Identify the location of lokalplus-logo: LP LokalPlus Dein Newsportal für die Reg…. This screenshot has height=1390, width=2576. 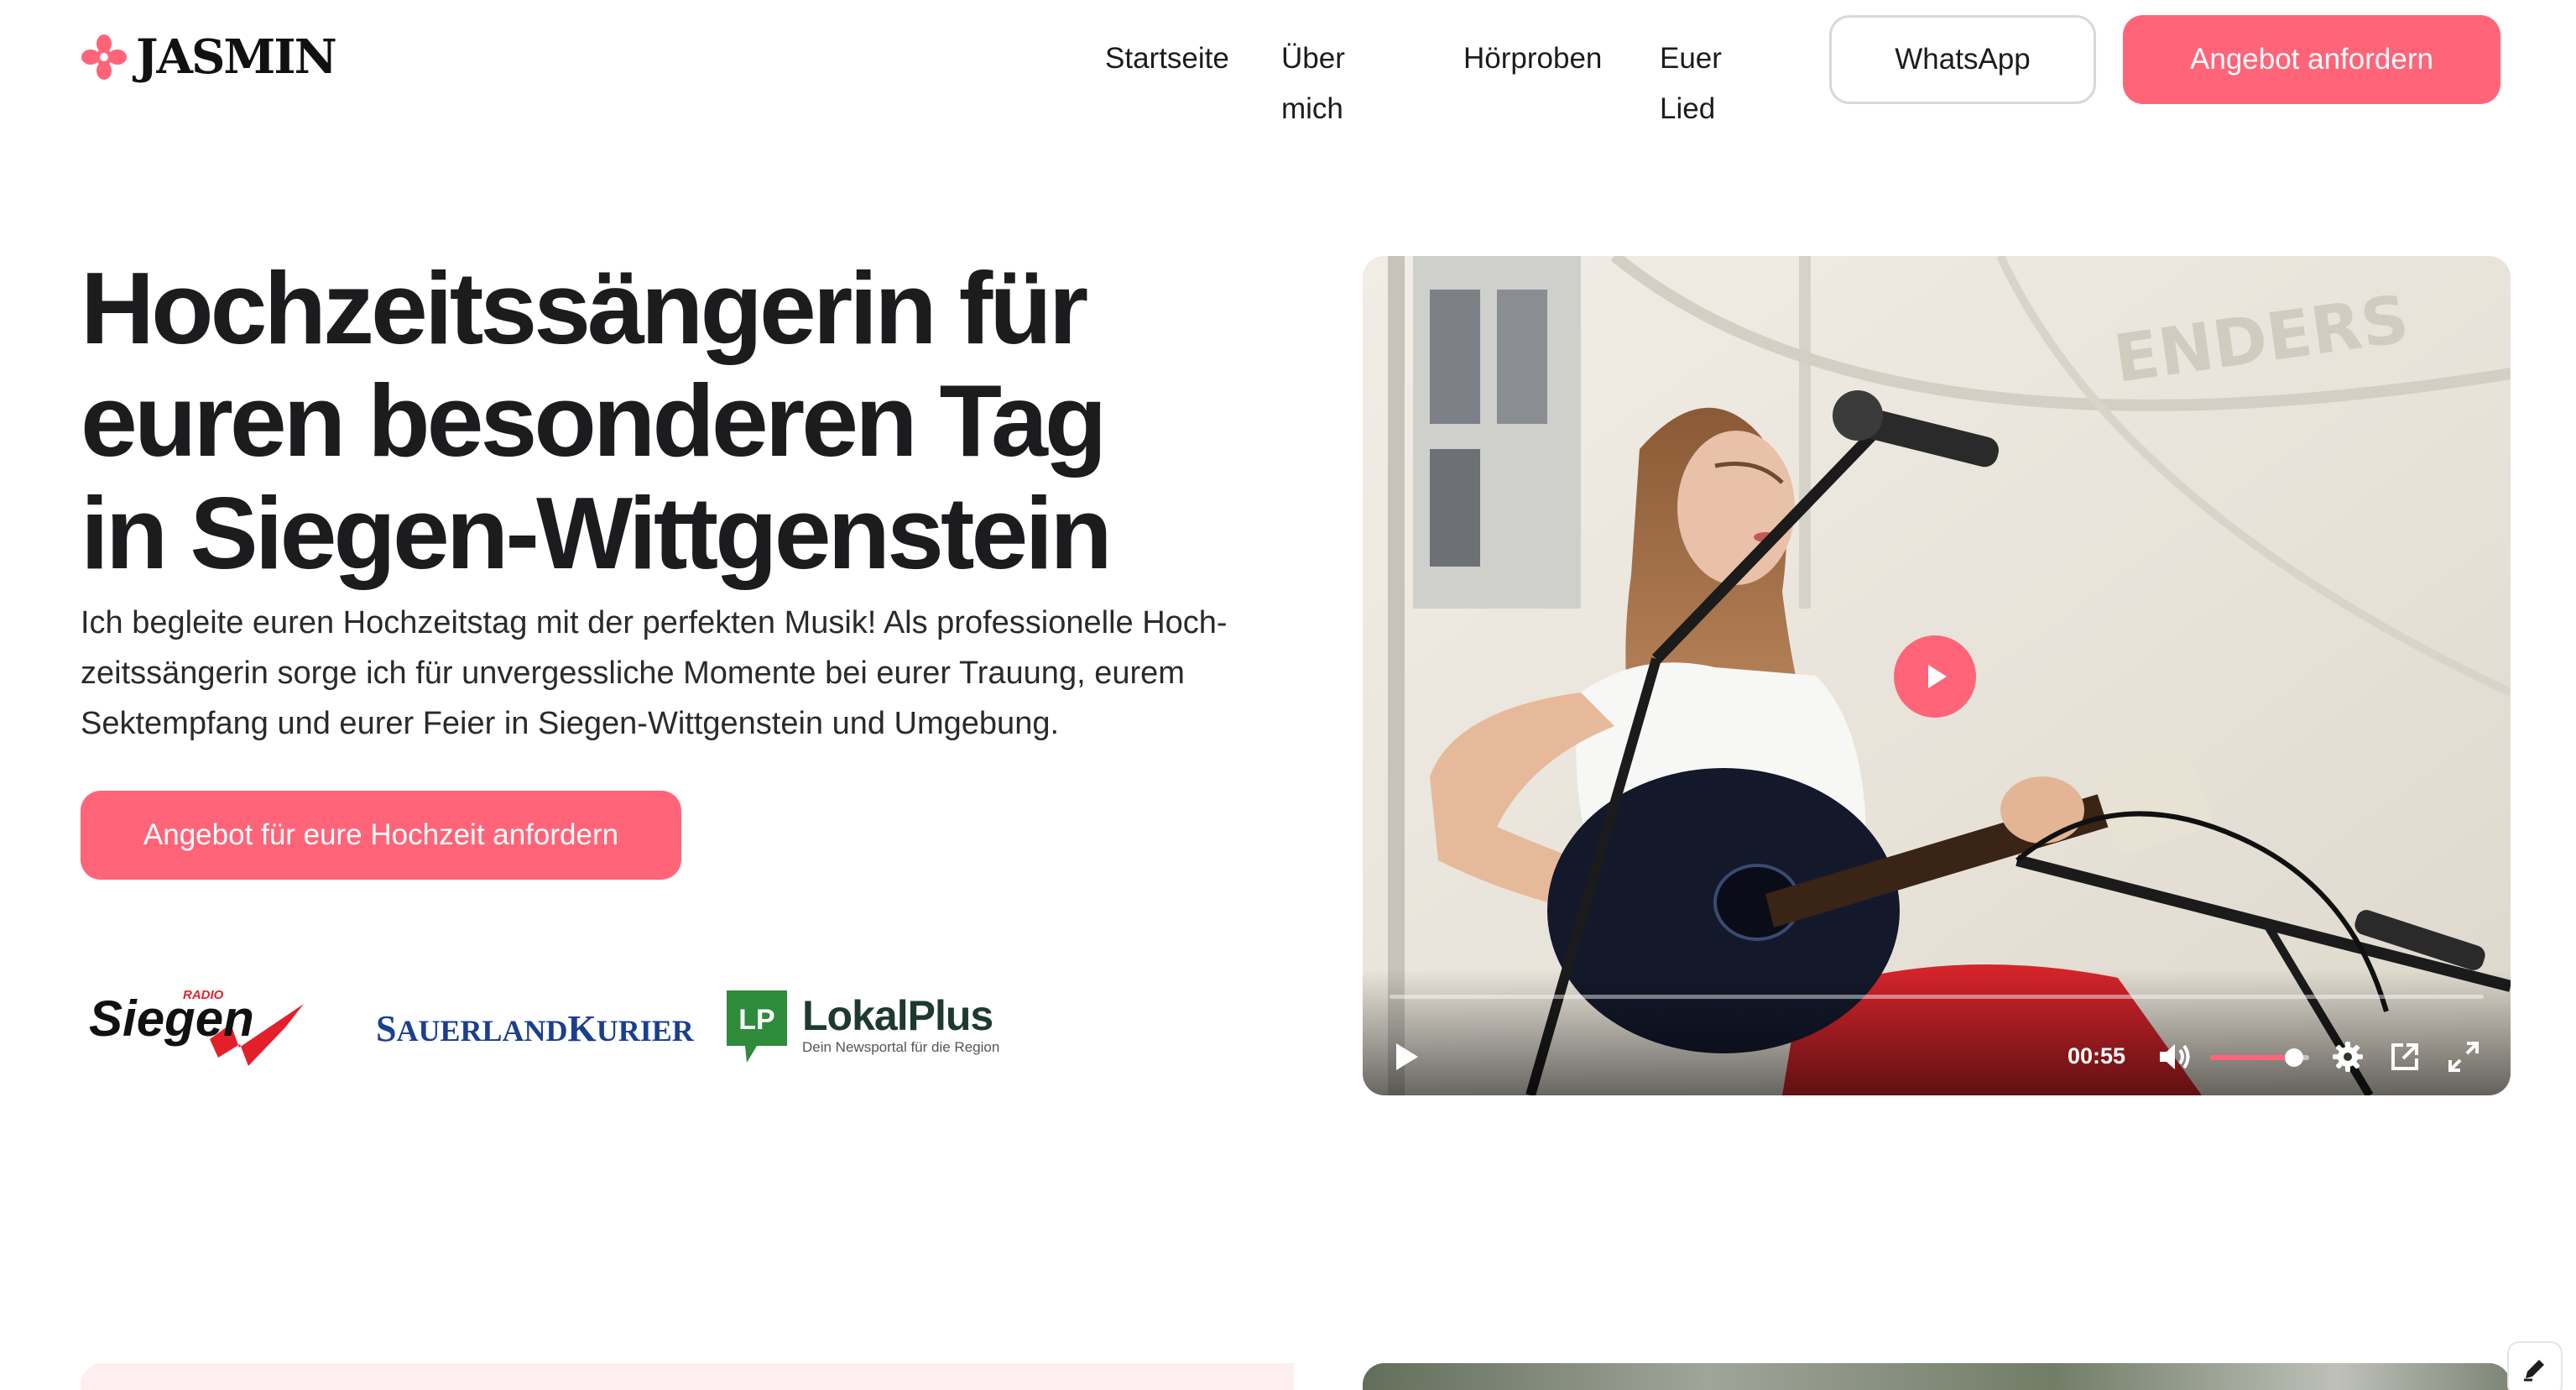
(863, 1026).